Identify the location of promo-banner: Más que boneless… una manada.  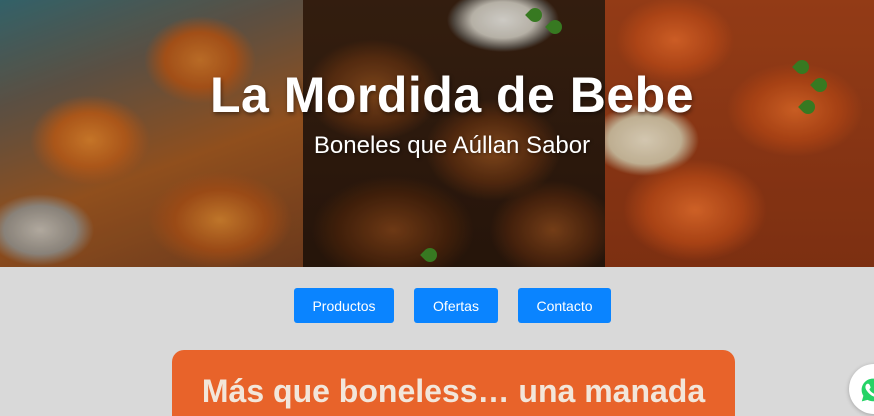
(453, 383).